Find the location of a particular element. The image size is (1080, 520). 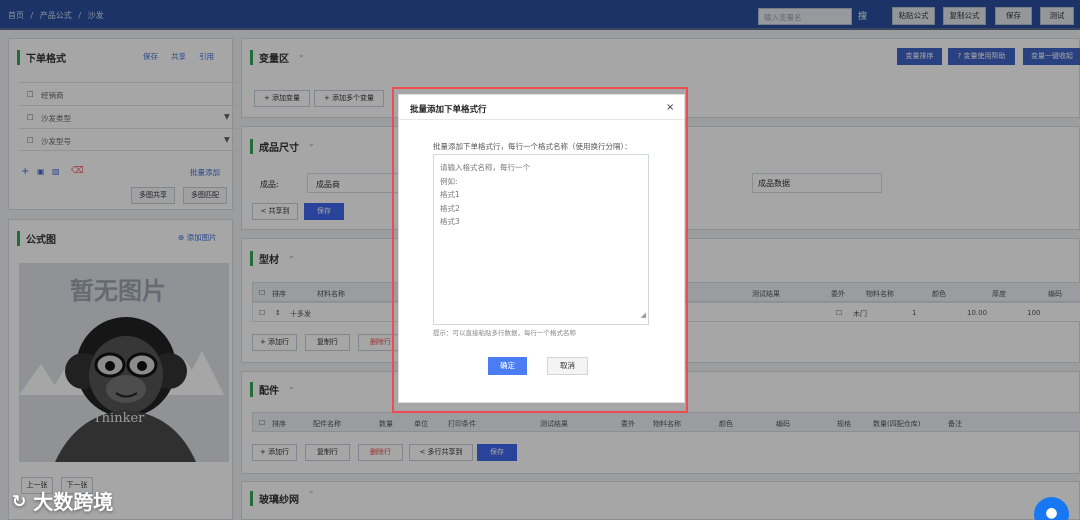

close-icon: × is located at coordinates (670, 107).